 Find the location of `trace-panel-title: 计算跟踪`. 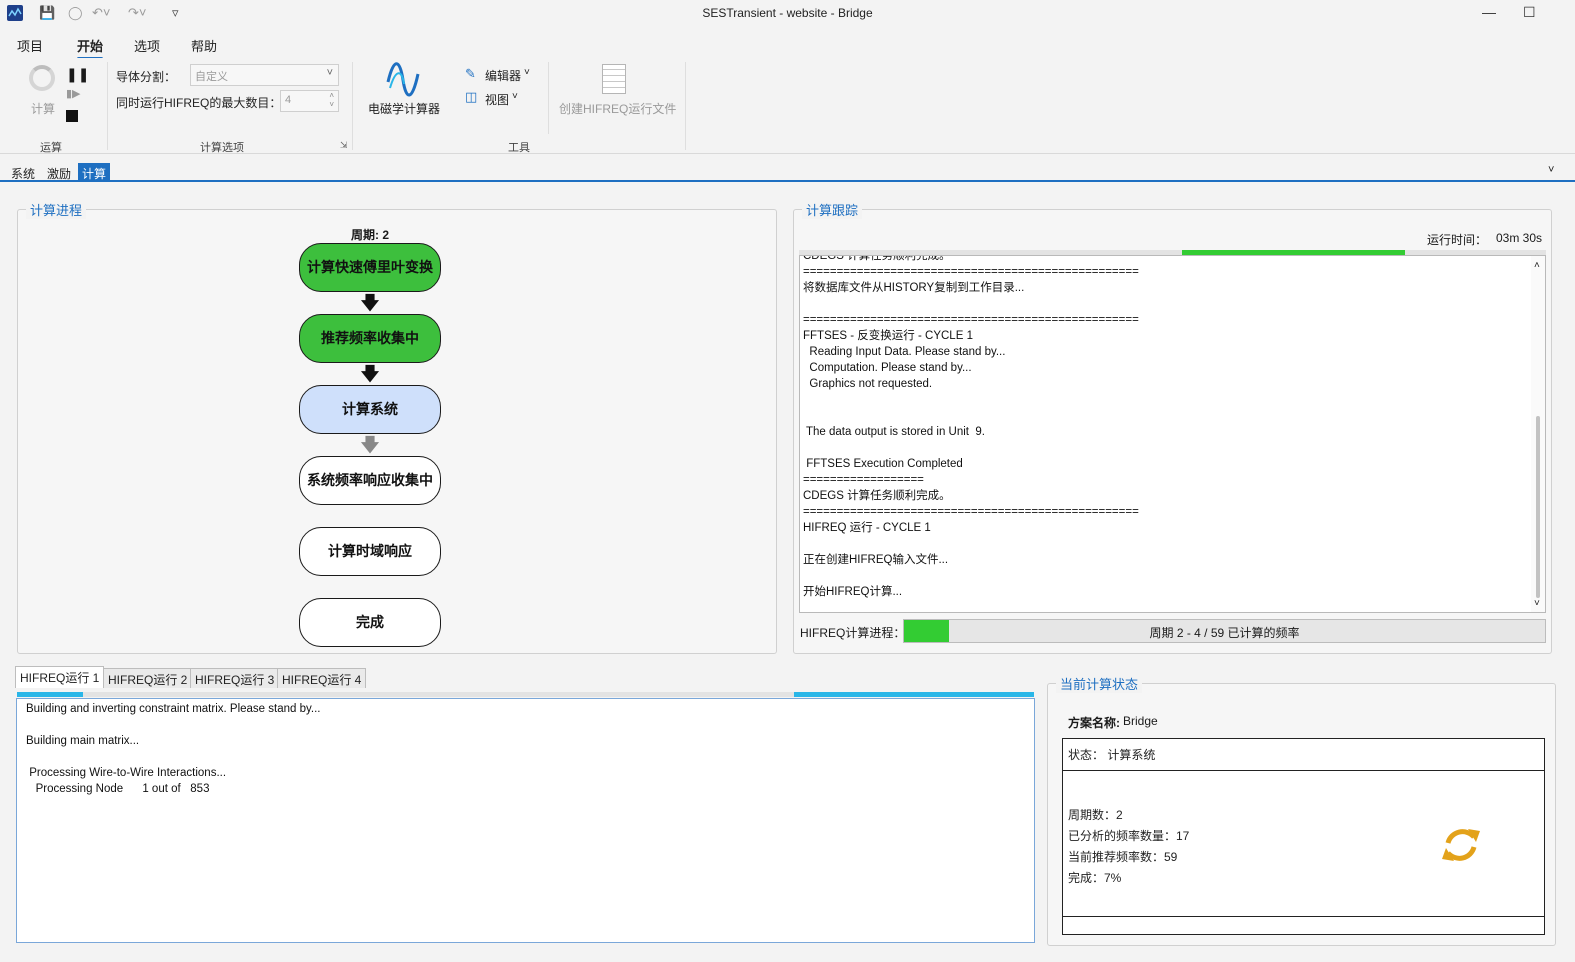

trace-panel-title: 计算跟踪 is located at coordinates (832, 209).